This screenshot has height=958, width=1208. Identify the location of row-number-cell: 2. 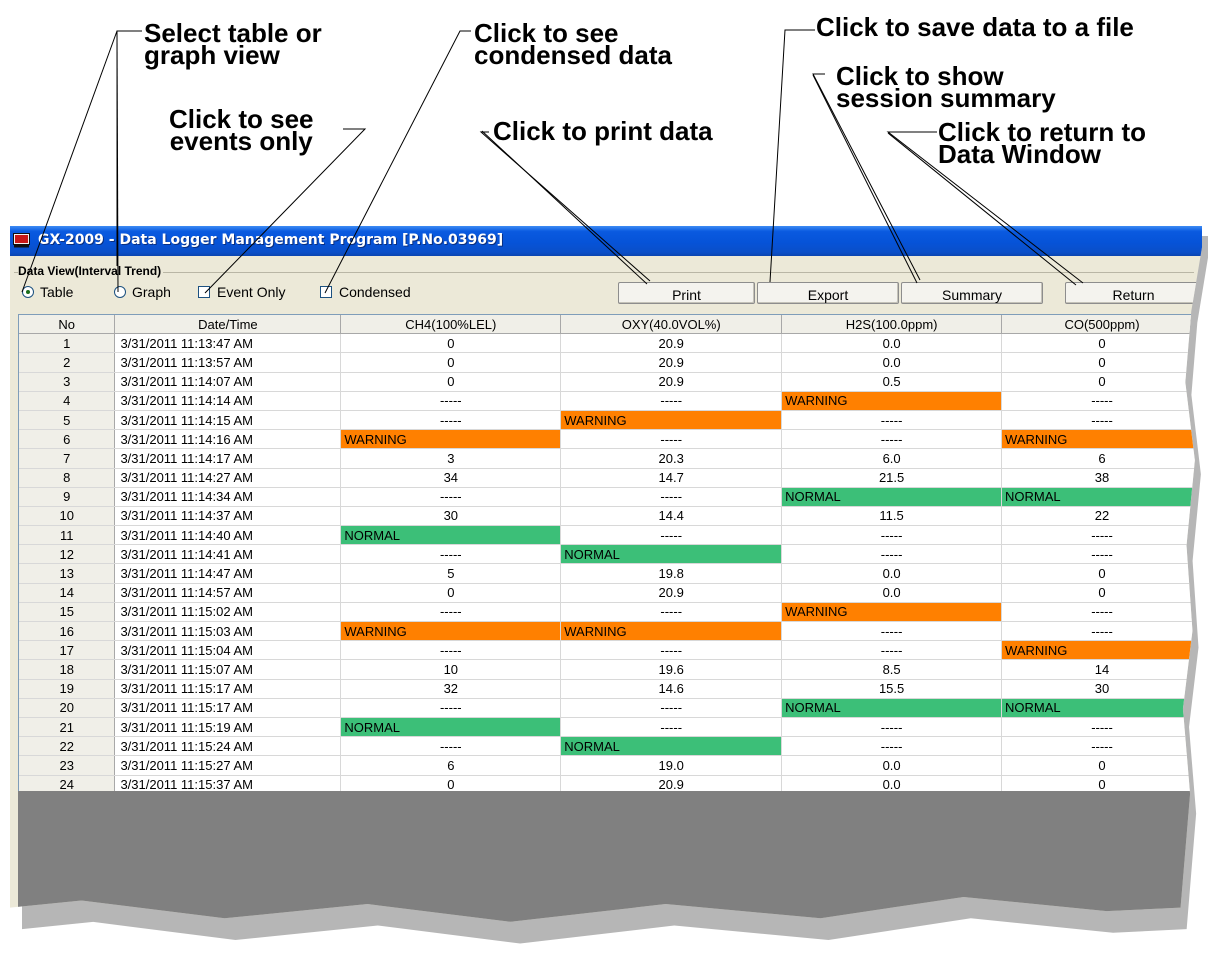
(67, 362).